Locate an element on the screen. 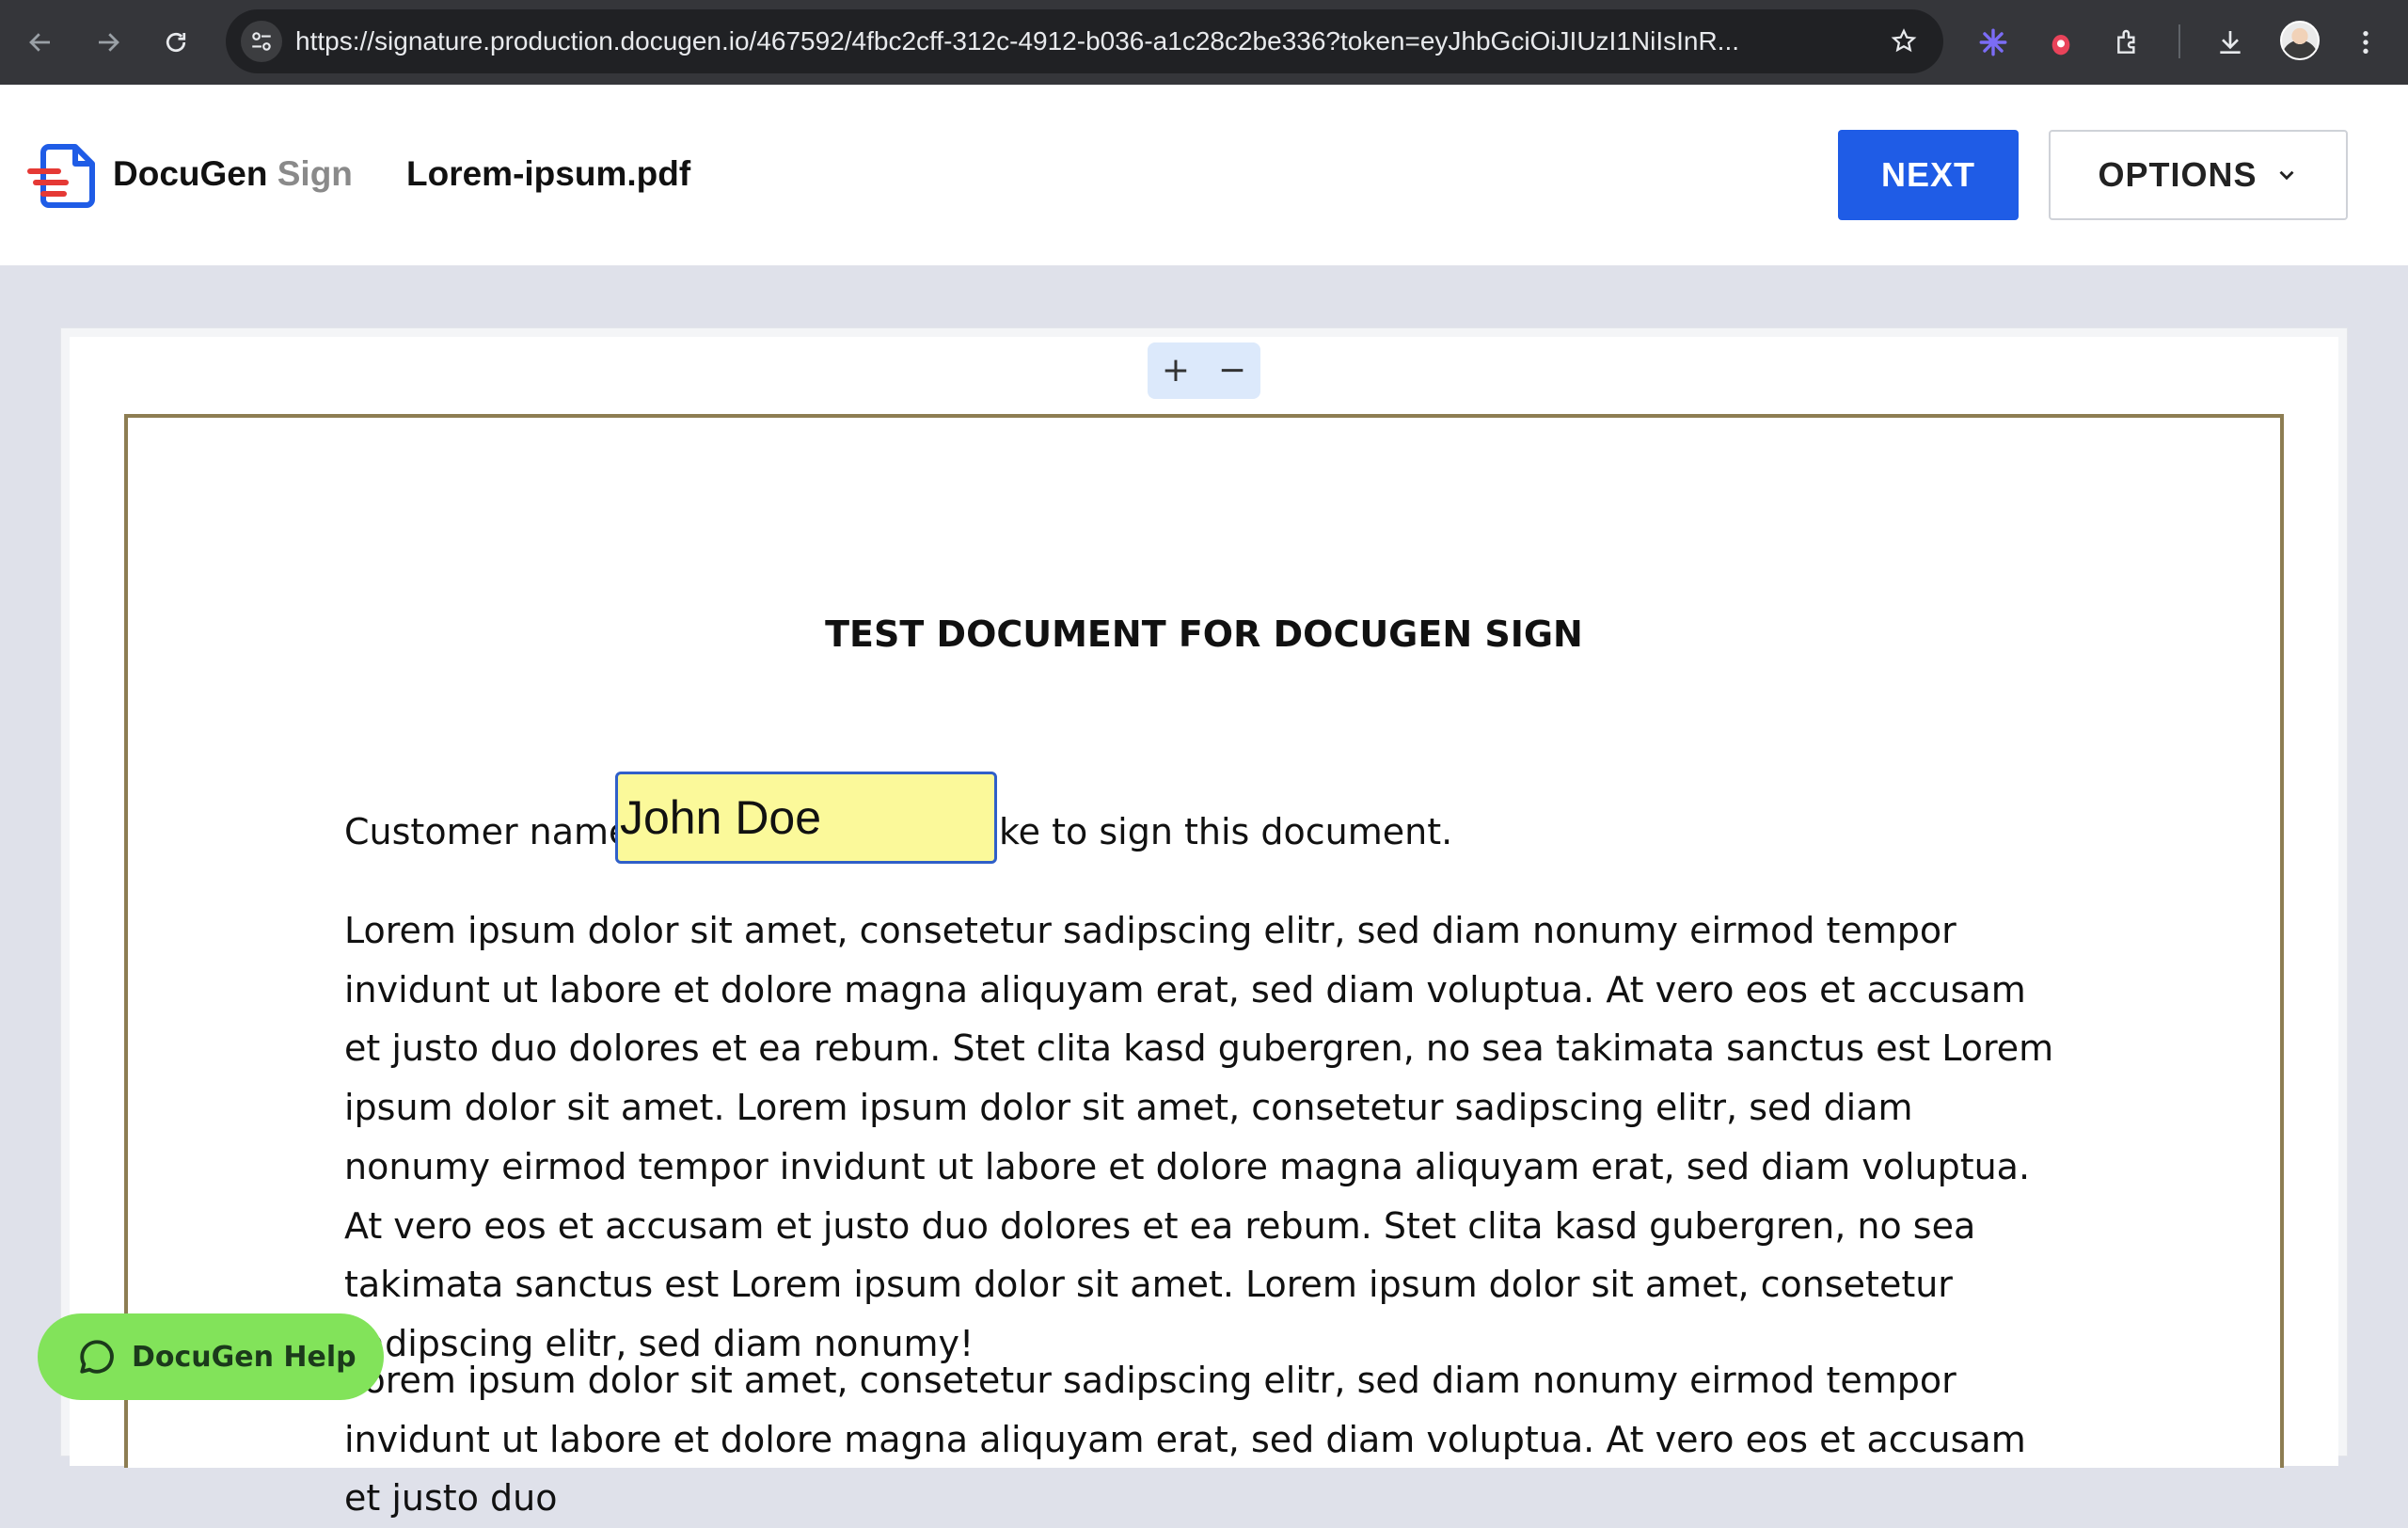 The image size is (2408, 1528). options-label: OPTIONS is located at coordinates (2178, 175).